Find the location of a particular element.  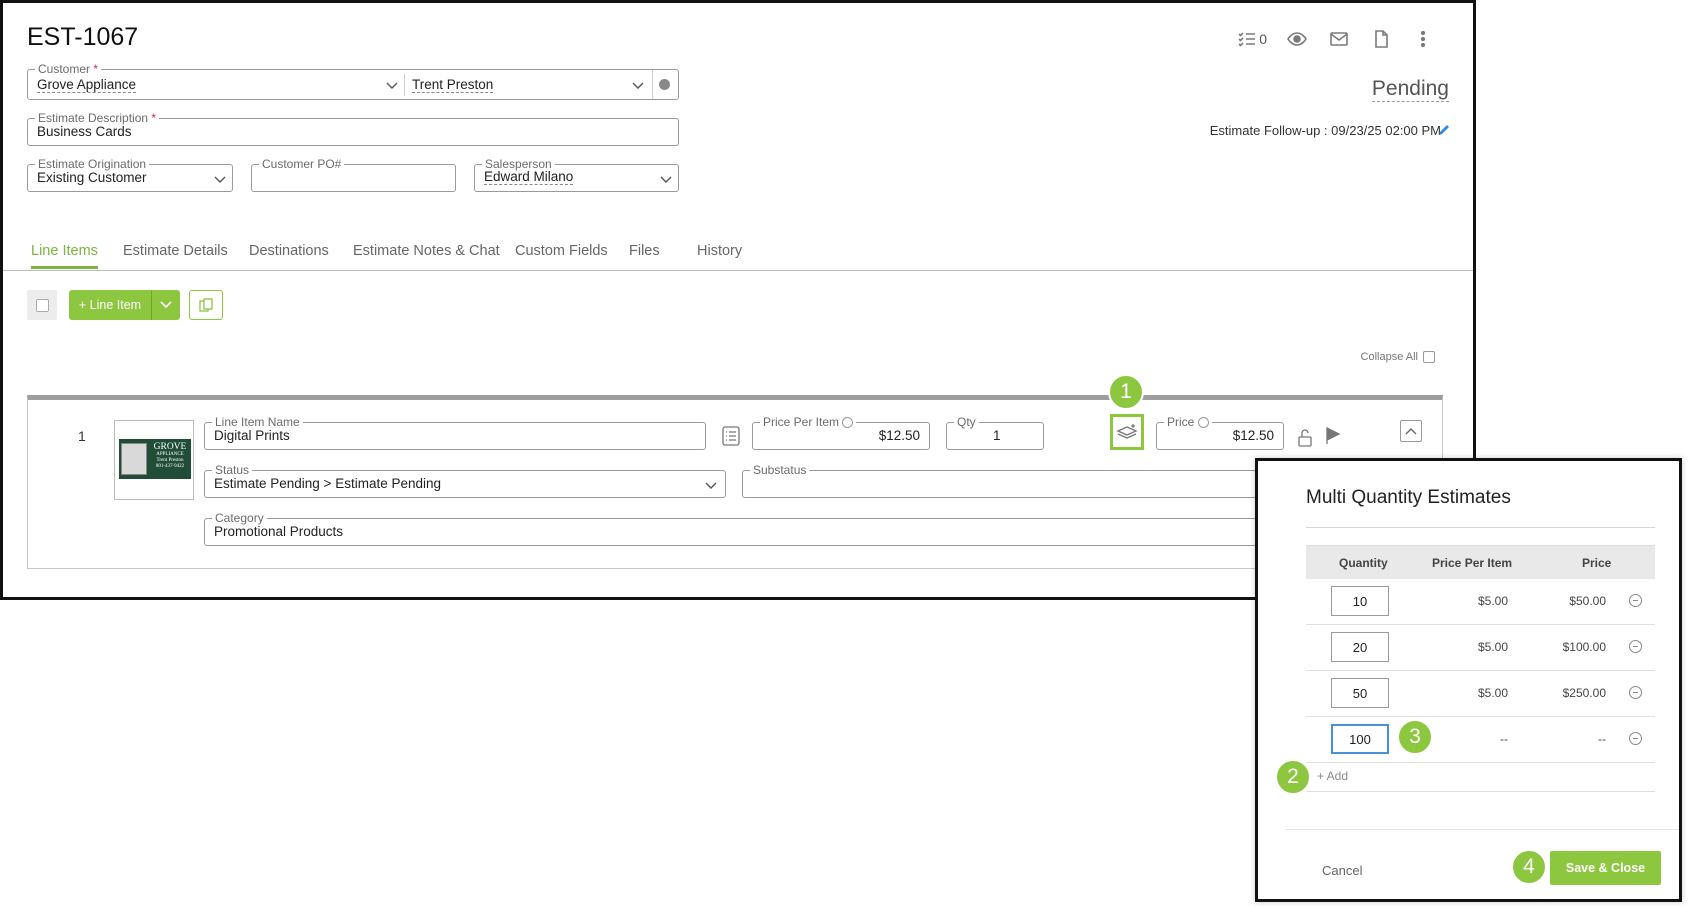

tab-files: Files is located at coordinates (644, 254).